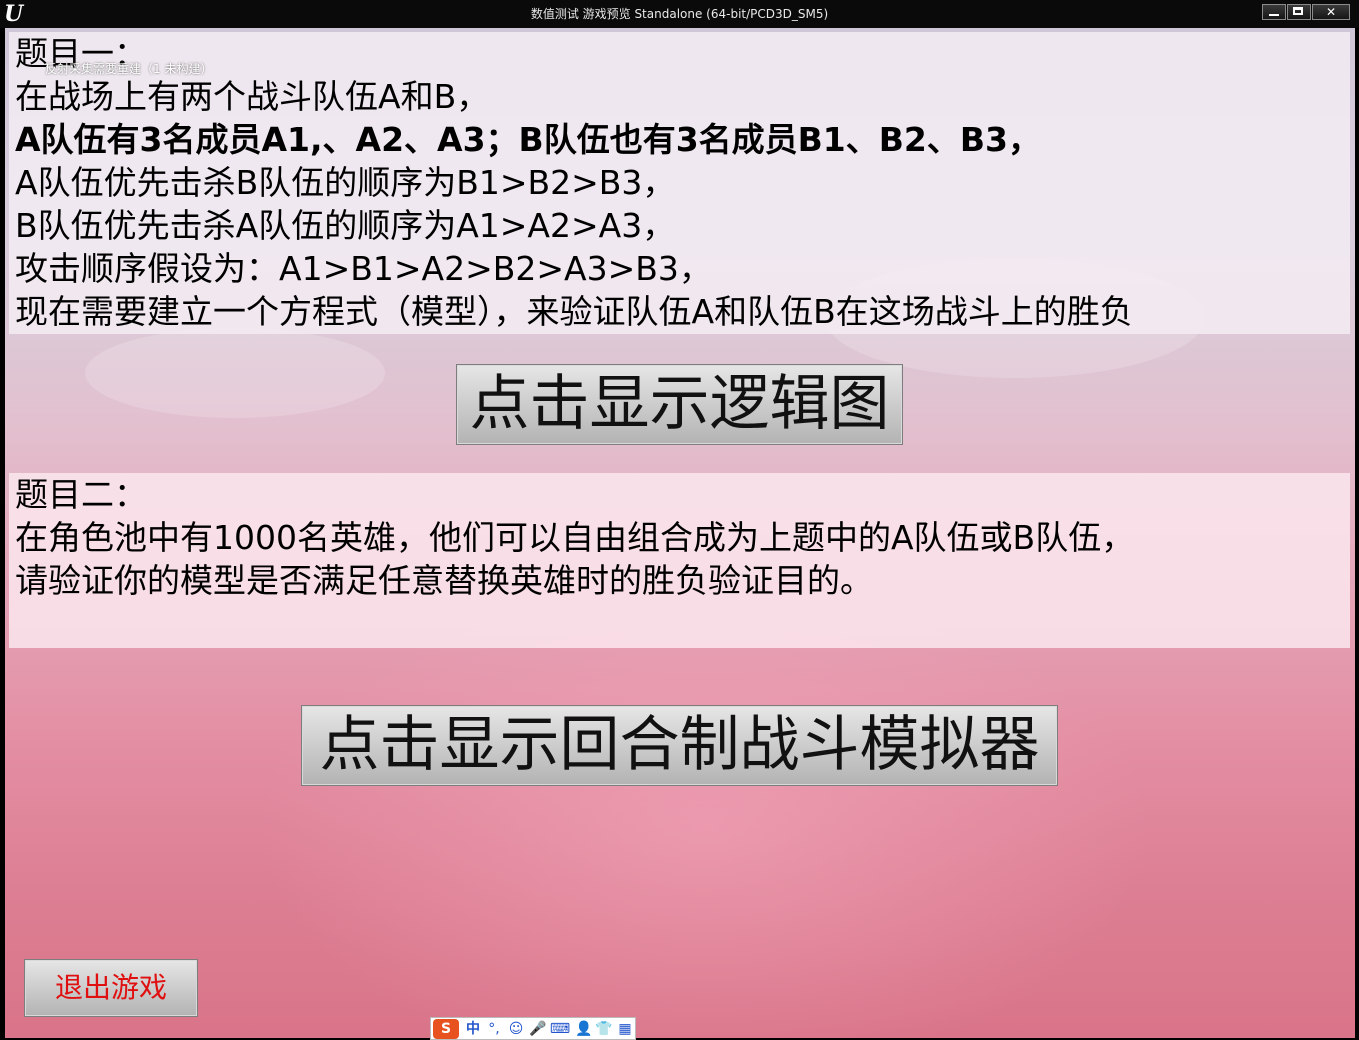 This screenshot has height=1040, width=1359. I want to click on question-one-line: A队伍优先击杀B队伍的顺序为B1>B2>B3，, so click(345, 182).